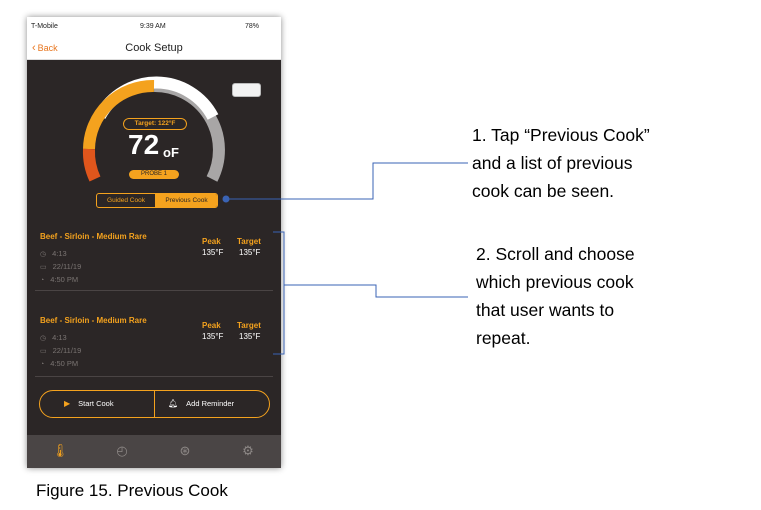 Image resolution: width=761 pixels, height=510 pixels. I want to click on annotation-lines, so click(345, 258).